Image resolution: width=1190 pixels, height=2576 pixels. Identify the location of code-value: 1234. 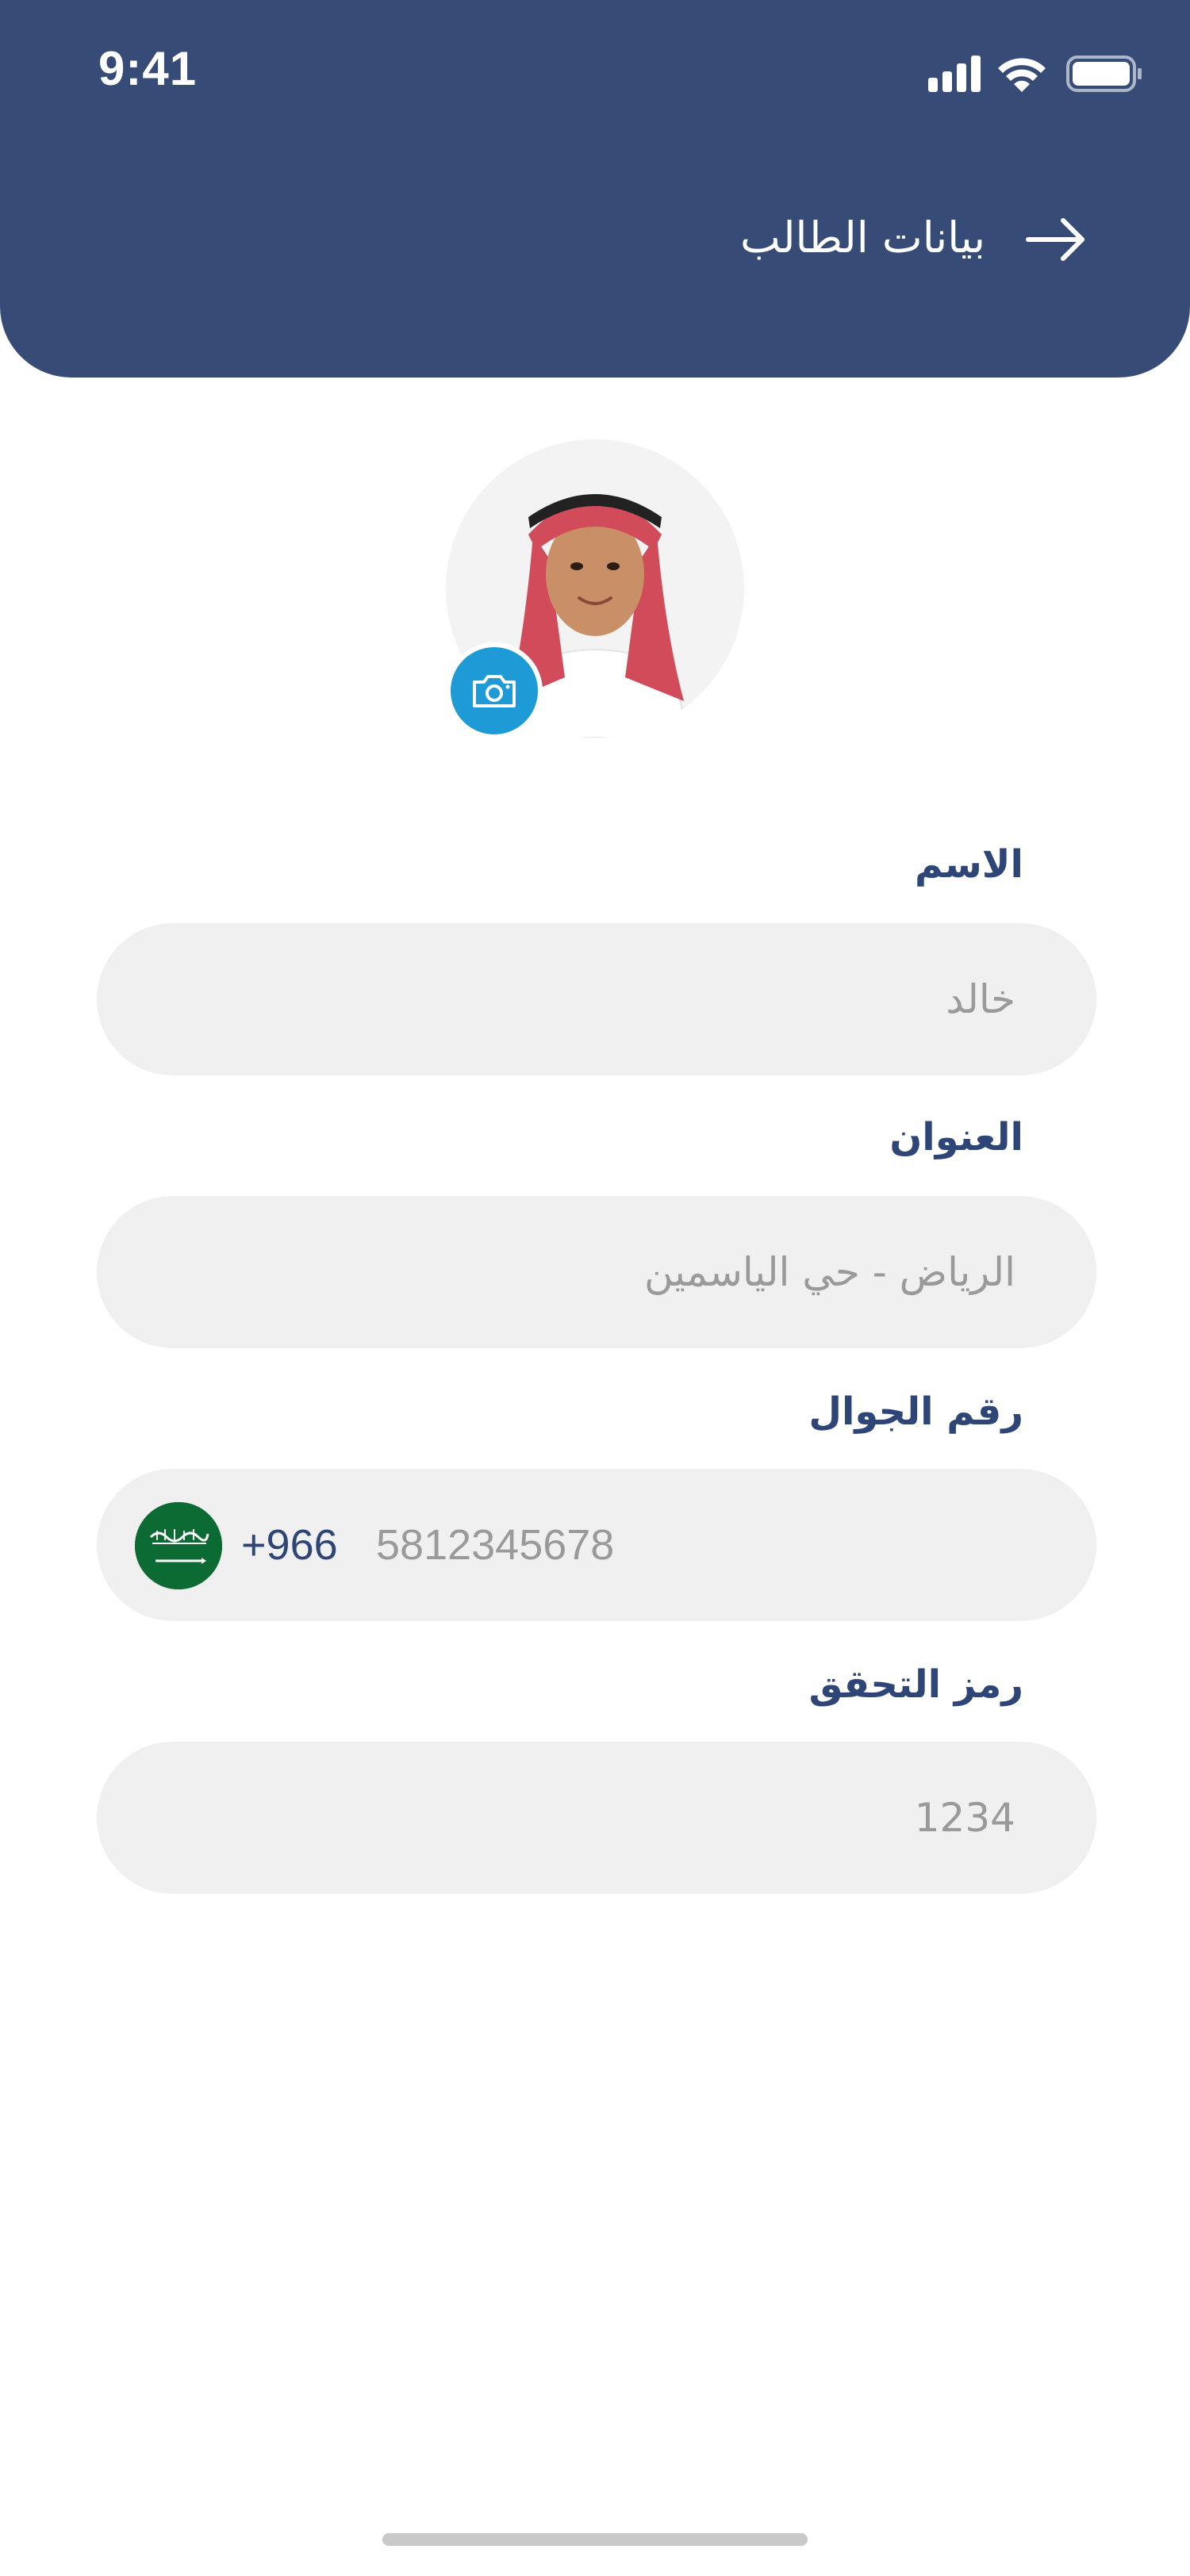
(964, 1818).